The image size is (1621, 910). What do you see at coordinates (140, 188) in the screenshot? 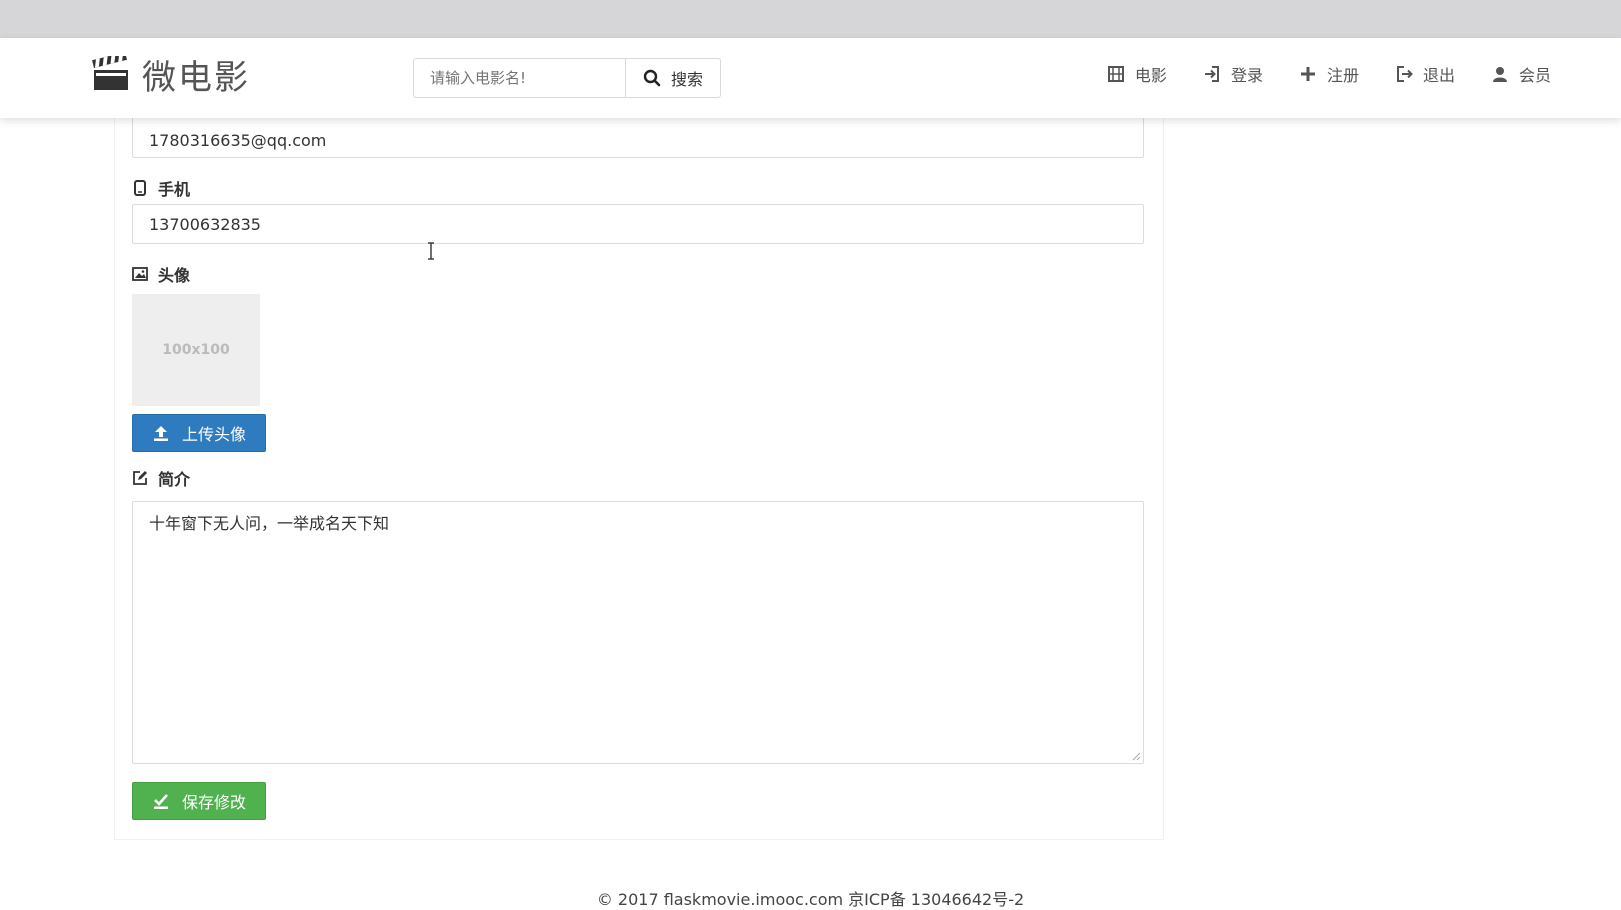
I see `mobile-phone-icon` at bounding box center [140, 188].